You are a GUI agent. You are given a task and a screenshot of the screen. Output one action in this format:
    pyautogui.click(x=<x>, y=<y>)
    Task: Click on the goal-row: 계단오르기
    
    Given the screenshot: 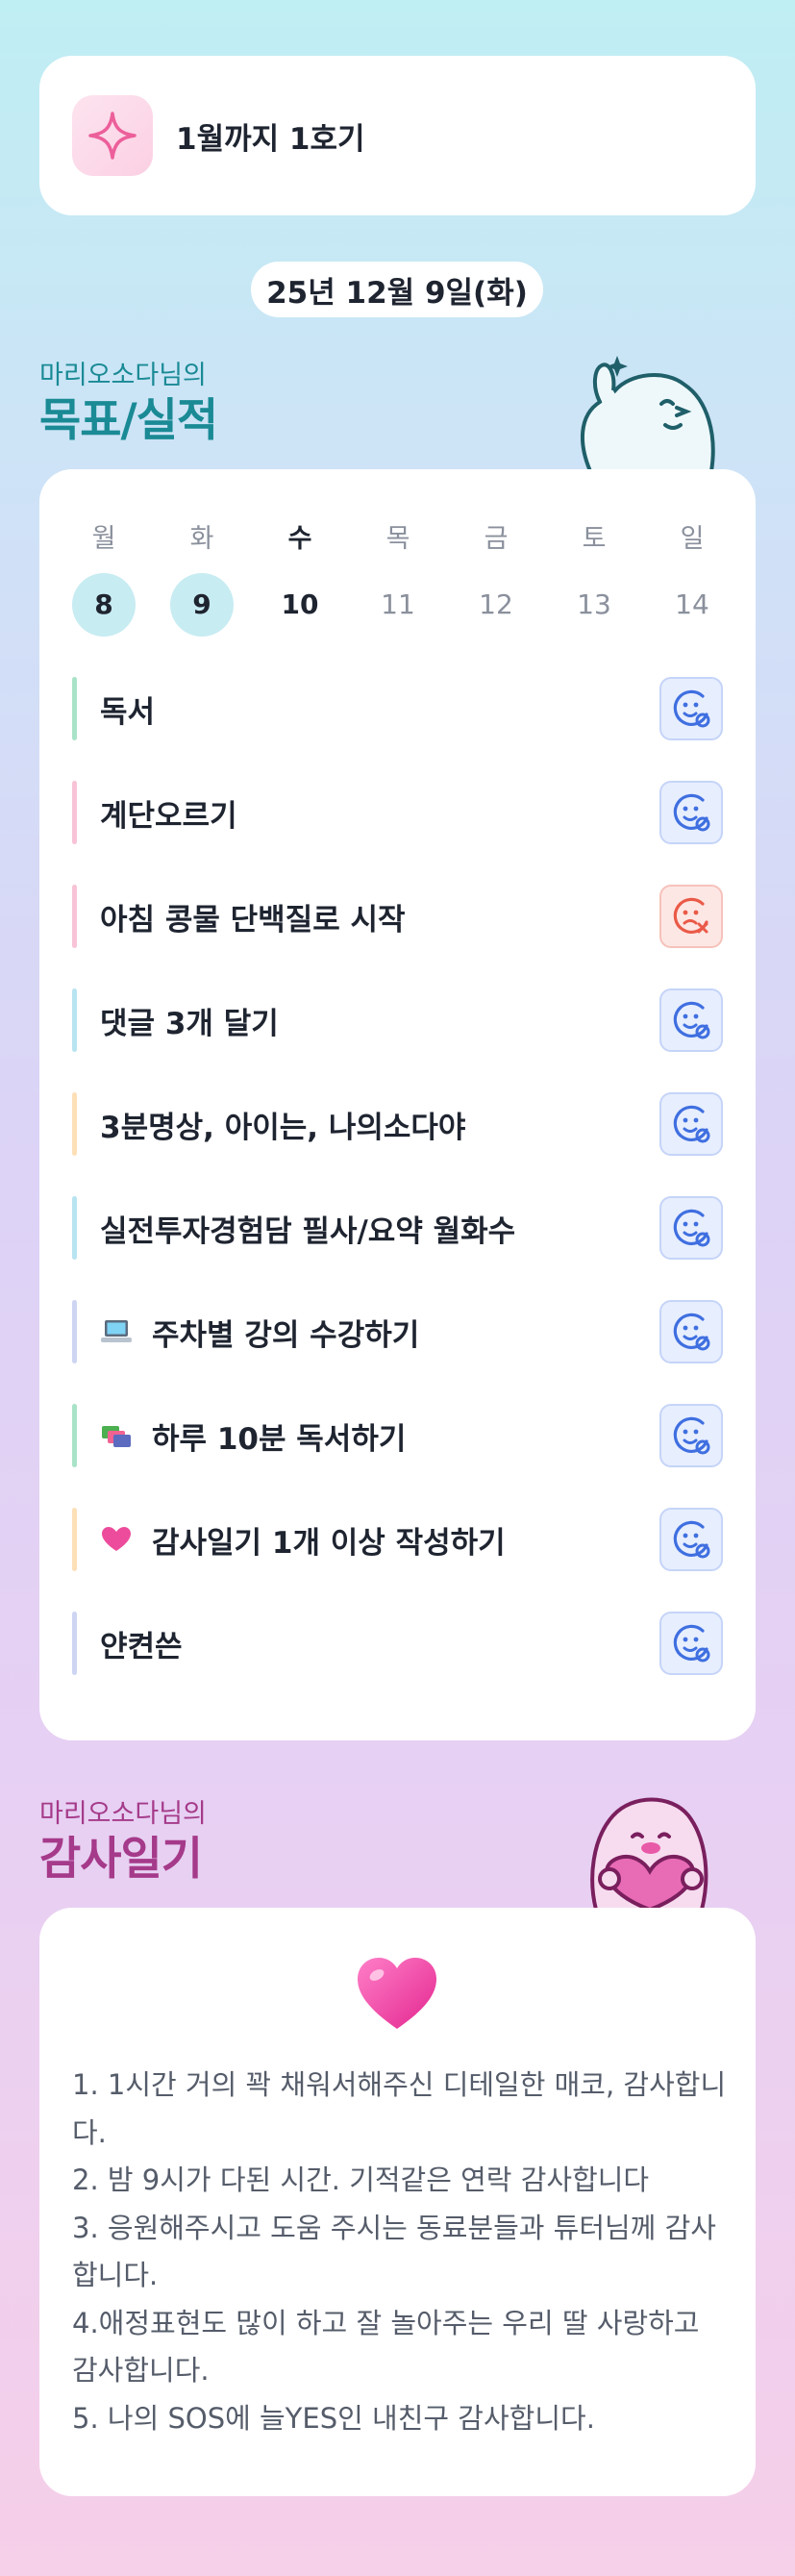 What is the action you would take?
    pyautogui.click(x=397, y=812)
    